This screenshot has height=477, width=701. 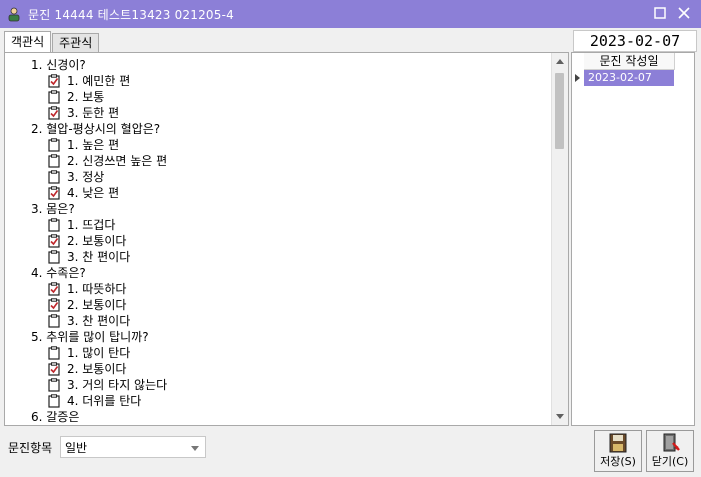 I want to click on window-title: 문진 14444 테스트13423 021205-4, so click(x=131, y=14).